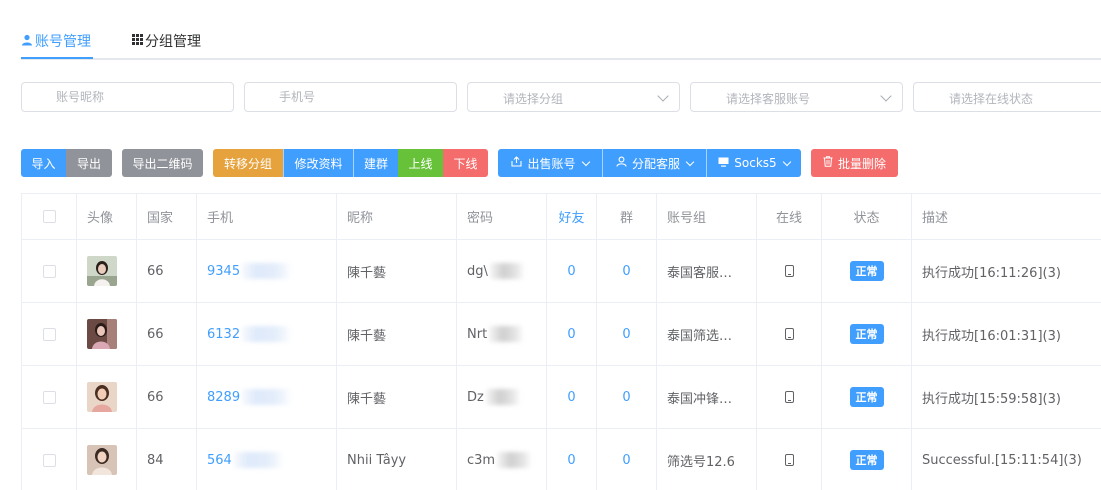 The image size is (1101, 490). What do you see at coordinates (723, 163) in the screenshot?
I see `monitor-icon` at bounding box center [723, 163].